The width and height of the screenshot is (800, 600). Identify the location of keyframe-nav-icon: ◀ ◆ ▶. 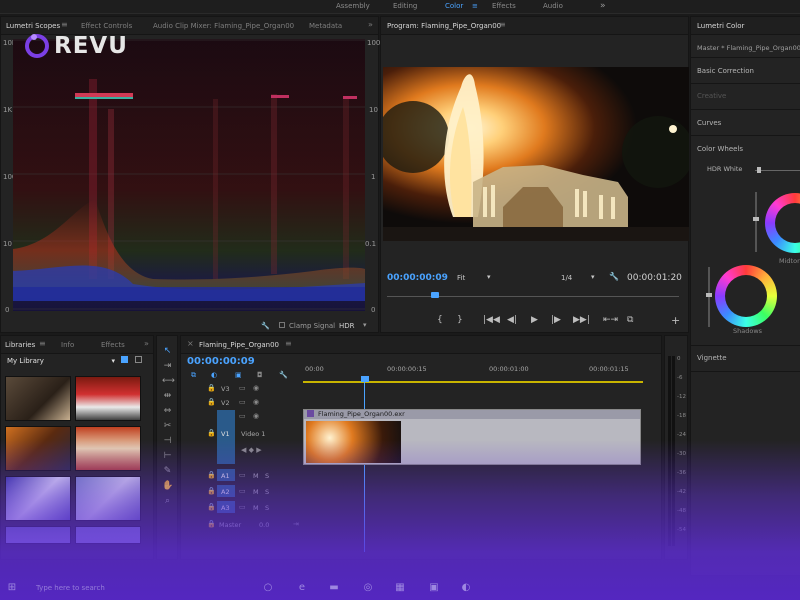
(251, 450).